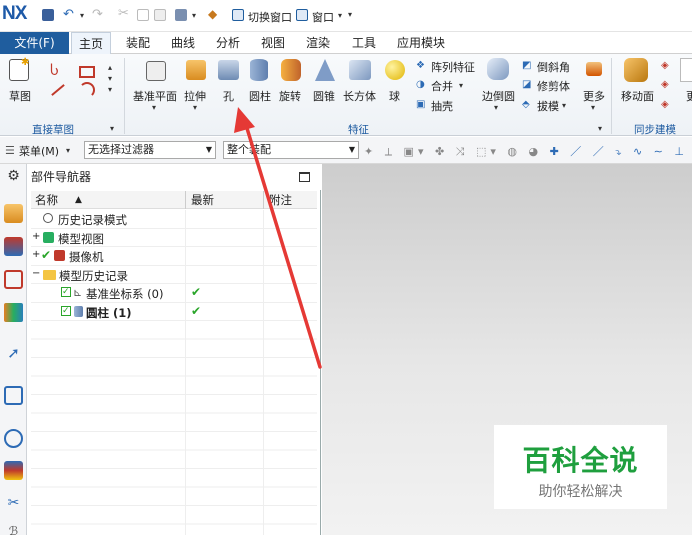 The height and width of the screenshot is (535, 692). Describe the element at coordinates (46, 200) in the screenshot. I see `column-name: 名称` at that location.